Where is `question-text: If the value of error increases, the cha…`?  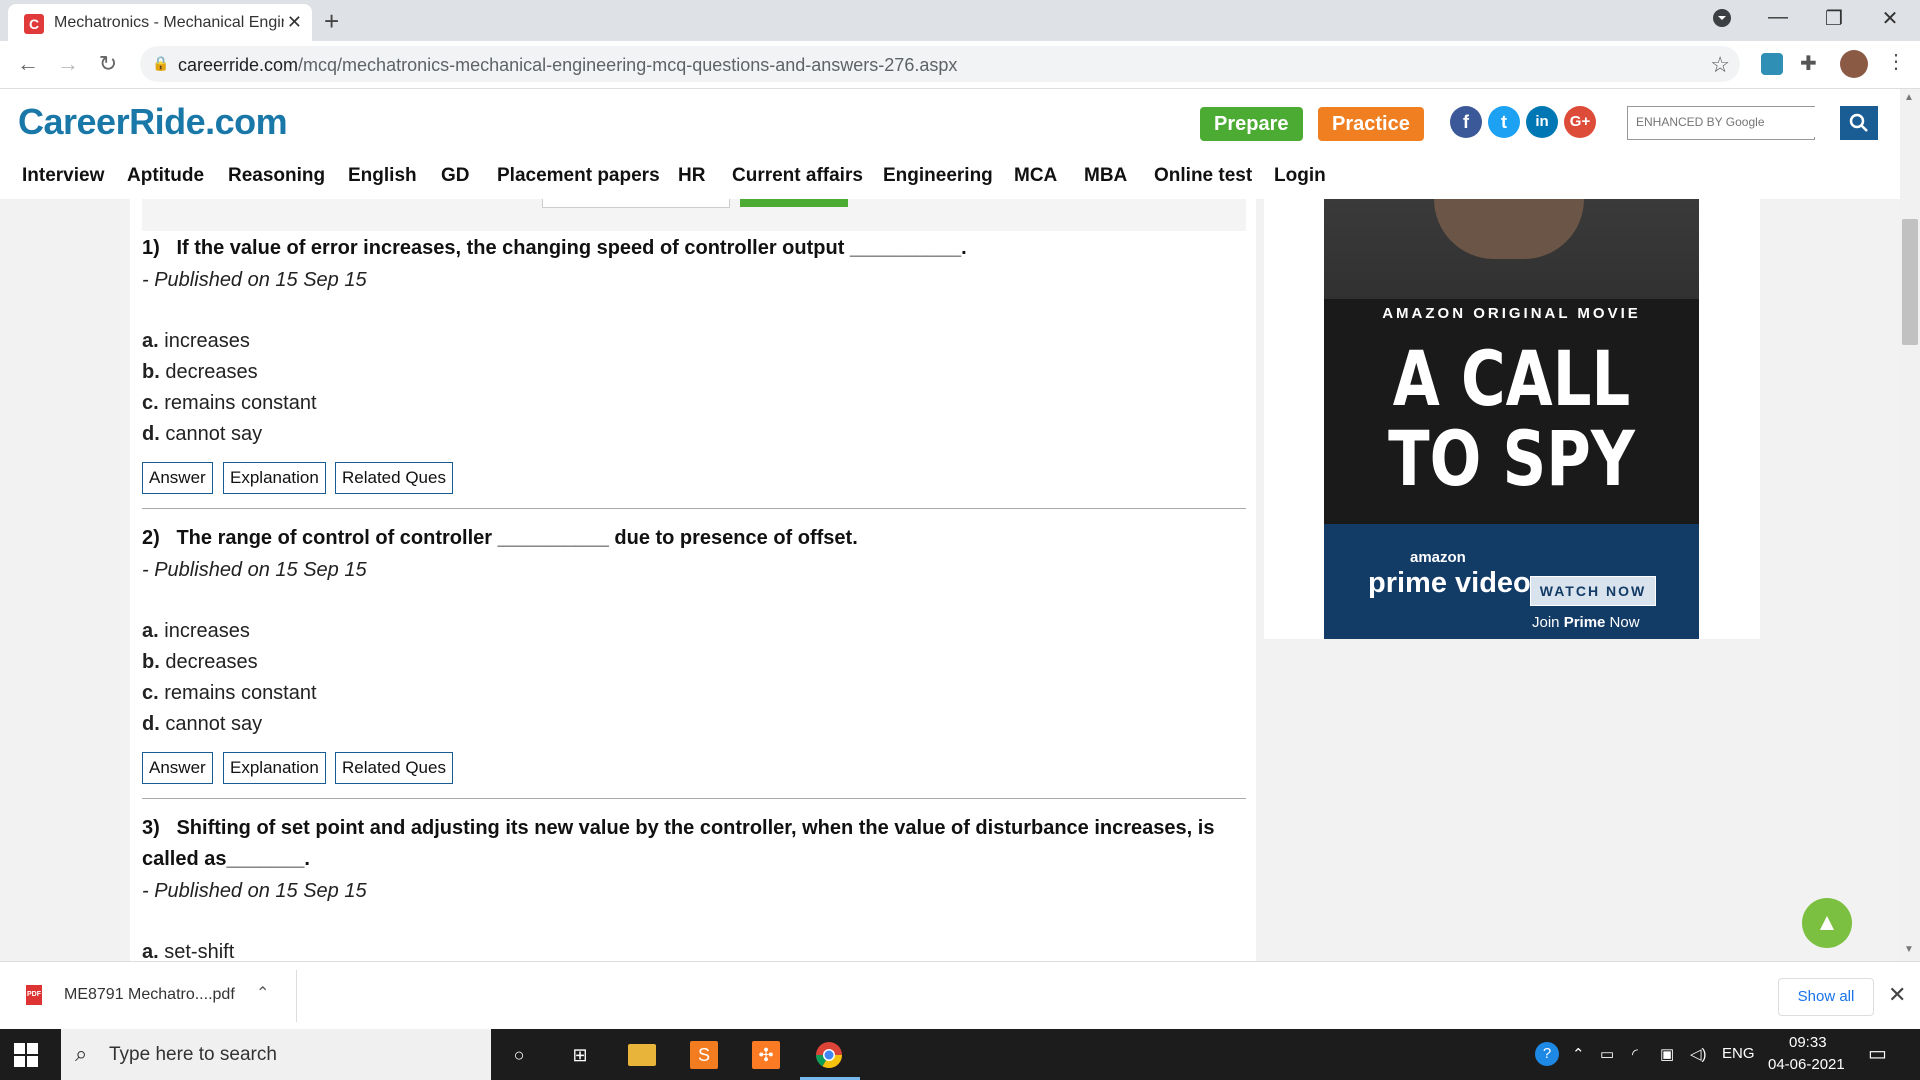
question-text: If the value of error increases, the cha… is located at coordinates (571, 248).